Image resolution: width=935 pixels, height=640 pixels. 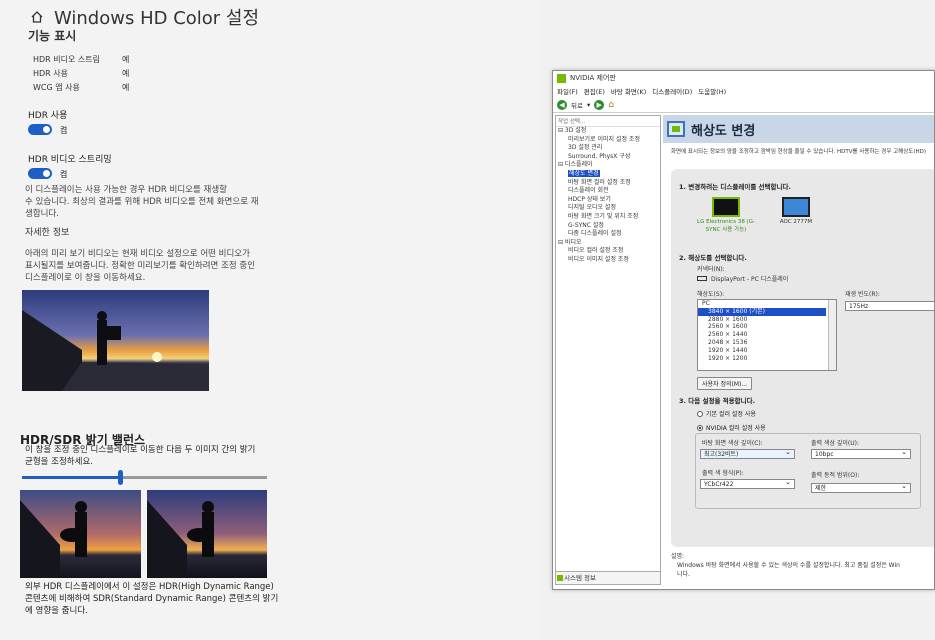 What do you see at coordinates (144, 477) in the screenshot?
I see `brightness-balance-slider` at bounding box center [144, 477].